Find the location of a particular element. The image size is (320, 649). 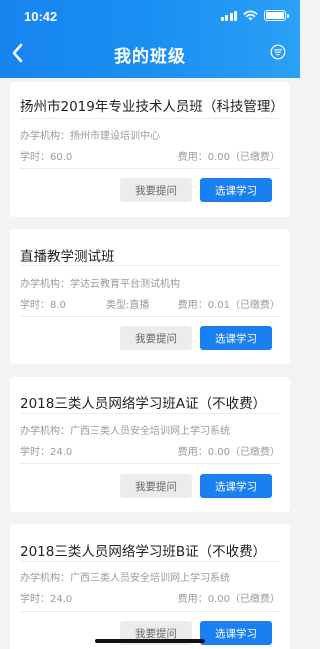

type-label: 类型: is located at coordinates (118, 305).